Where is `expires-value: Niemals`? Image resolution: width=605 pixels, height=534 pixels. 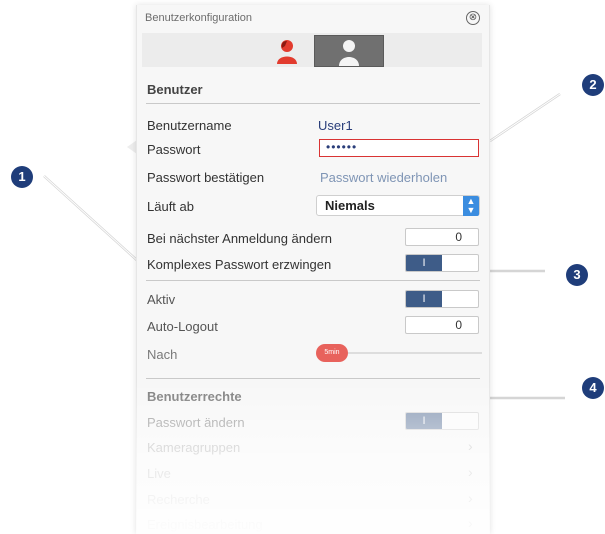
expires-value: Niemals is located at coordinates (350, 205).